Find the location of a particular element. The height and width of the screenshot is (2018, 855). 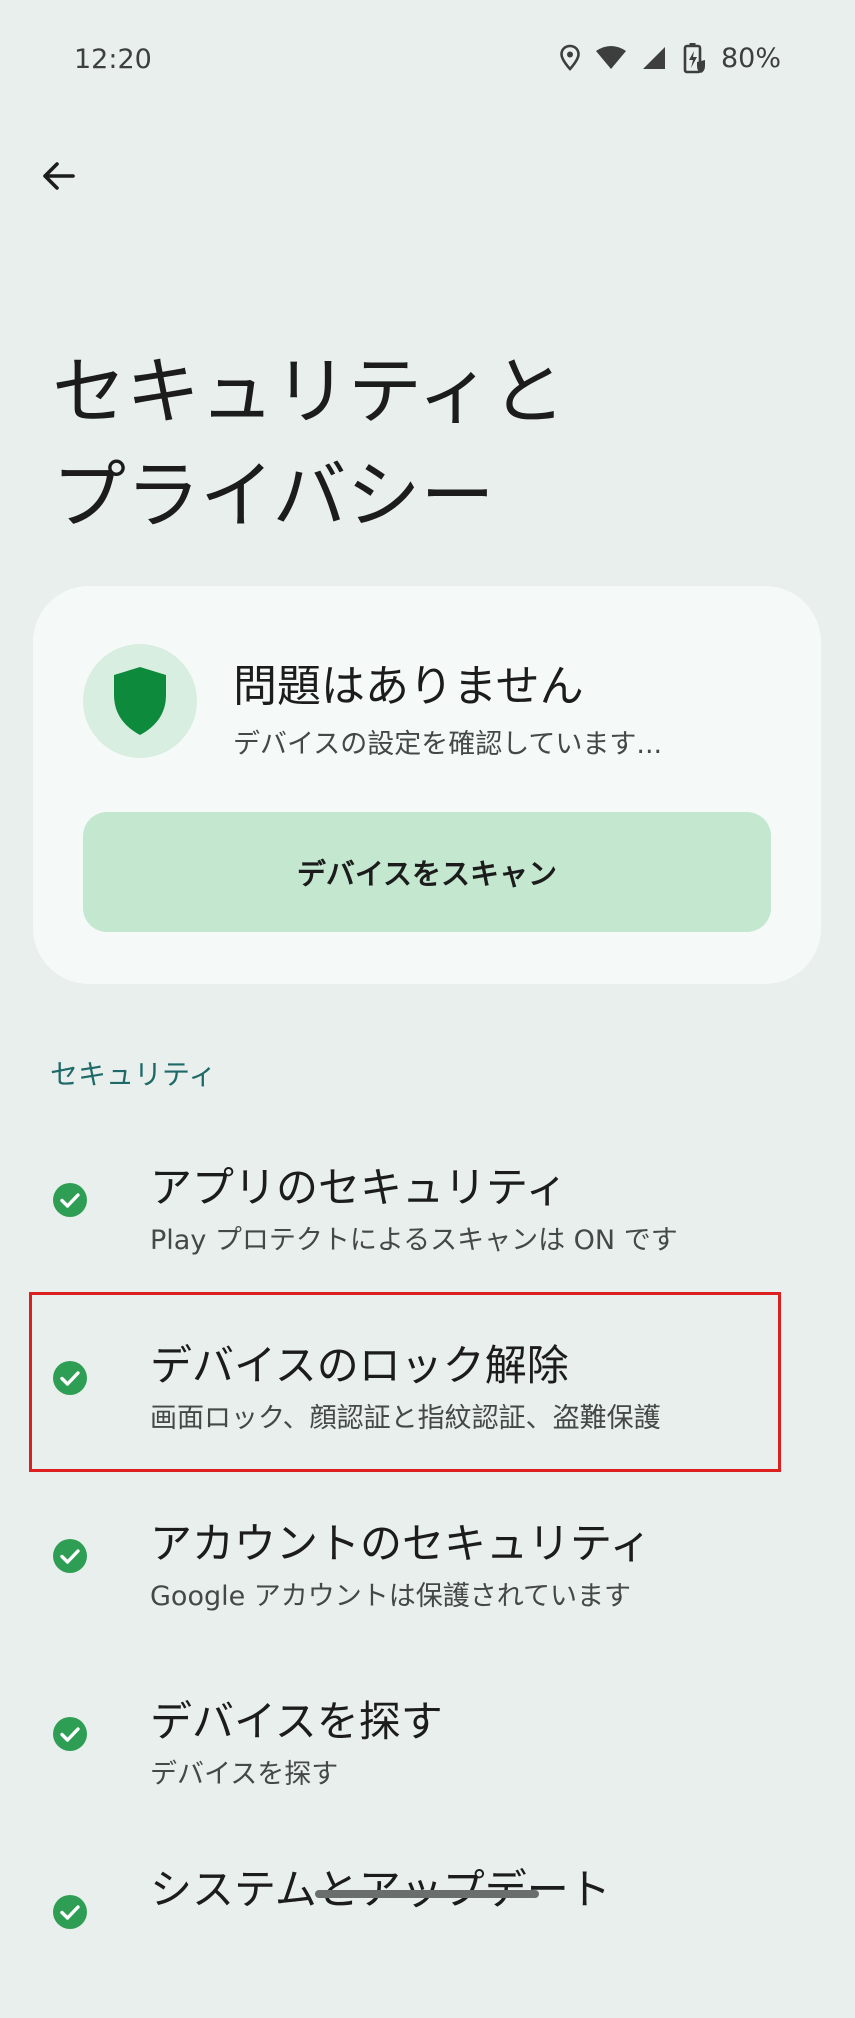

list-item-subtitle: Google アカウントは保護されています is located at coordinates (390, 1596).